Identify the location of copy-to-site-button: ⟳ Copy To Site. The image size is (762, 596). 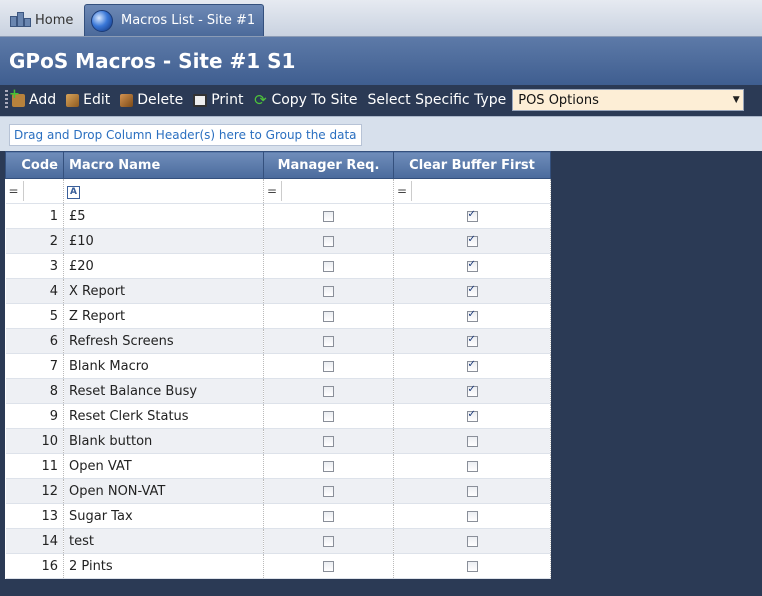
(305, 100).